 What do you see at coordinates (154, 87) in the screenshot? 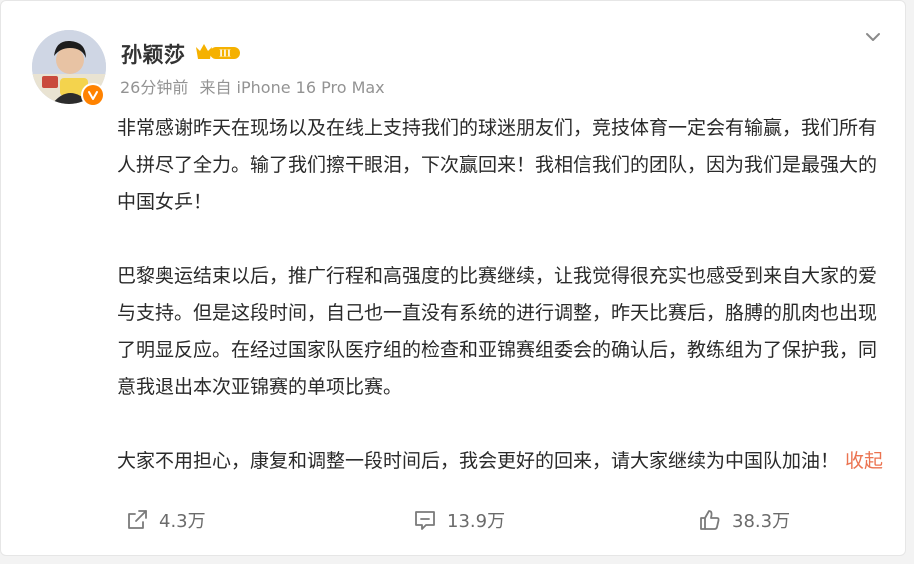
I see `post-time: 26分钟前` at bounding box center [154, 87].